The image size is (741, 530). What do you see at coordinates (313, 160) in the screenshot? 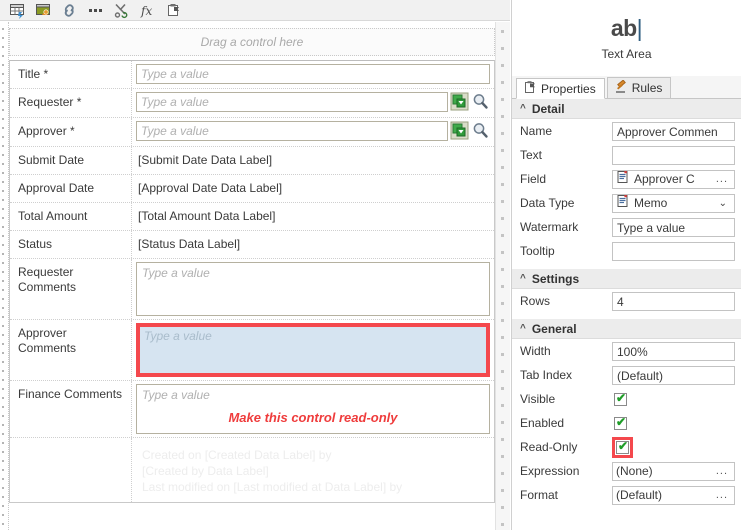
I see `field-cell: [Submit Date Data Label]` at bounding box center [313, 160].